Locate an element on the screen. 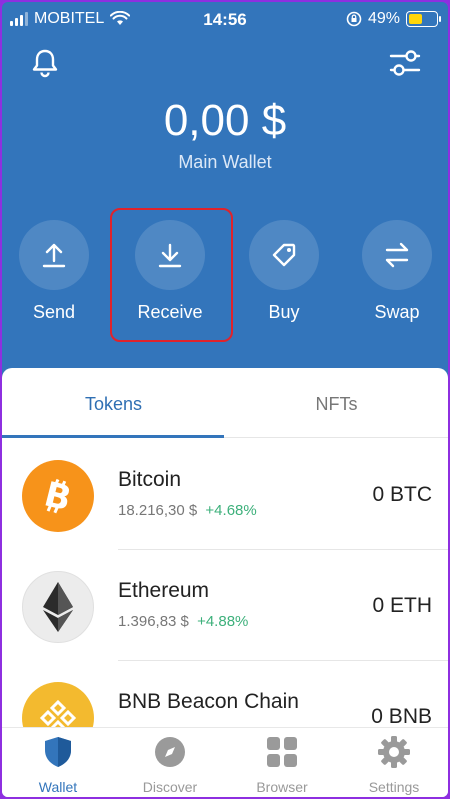 This screenshot has width=450, height=799. active-tab-indicator is located at coordinates (113, 436).